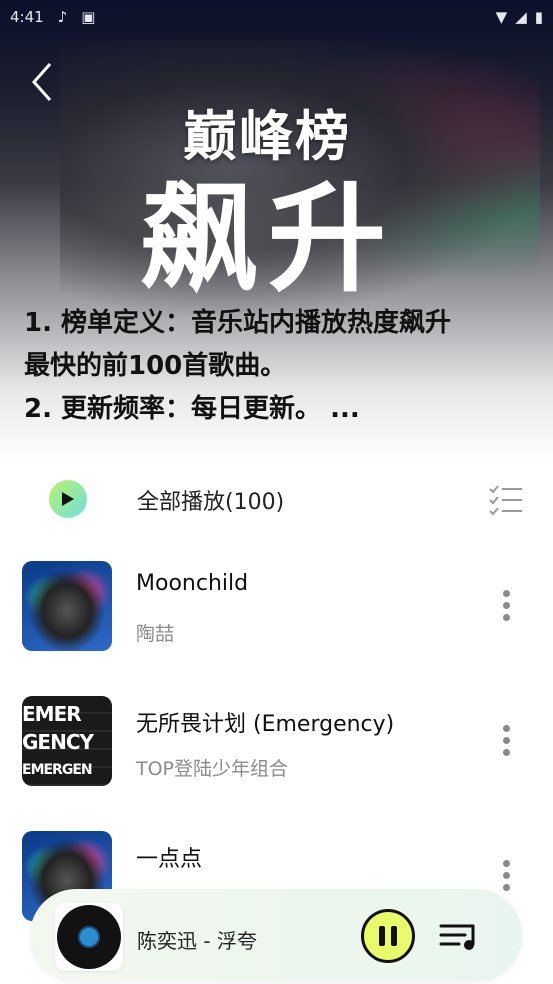  I want to click on cover-text: GENCY, so click(58, 742).